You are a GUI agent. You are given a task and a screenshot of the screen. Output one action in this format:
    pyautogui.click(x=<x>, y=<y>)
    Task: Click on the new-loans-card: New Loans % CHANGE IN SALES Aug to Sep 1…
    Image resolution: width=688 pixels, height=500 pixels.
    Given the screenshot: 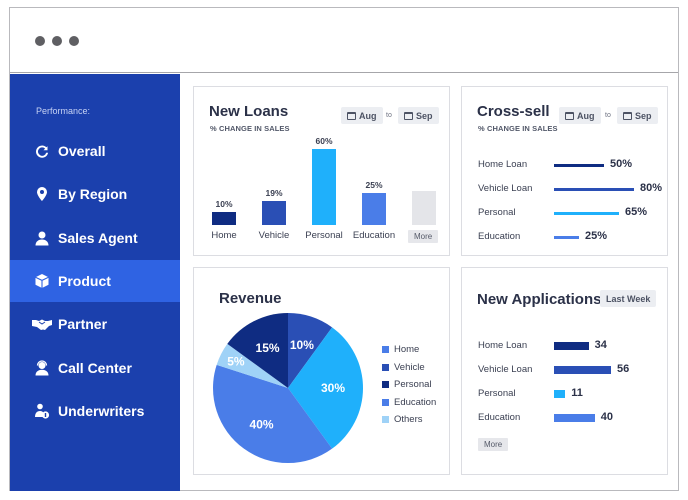 What is the action you would take?
    pyautogui.click(x=321, y=171)
    